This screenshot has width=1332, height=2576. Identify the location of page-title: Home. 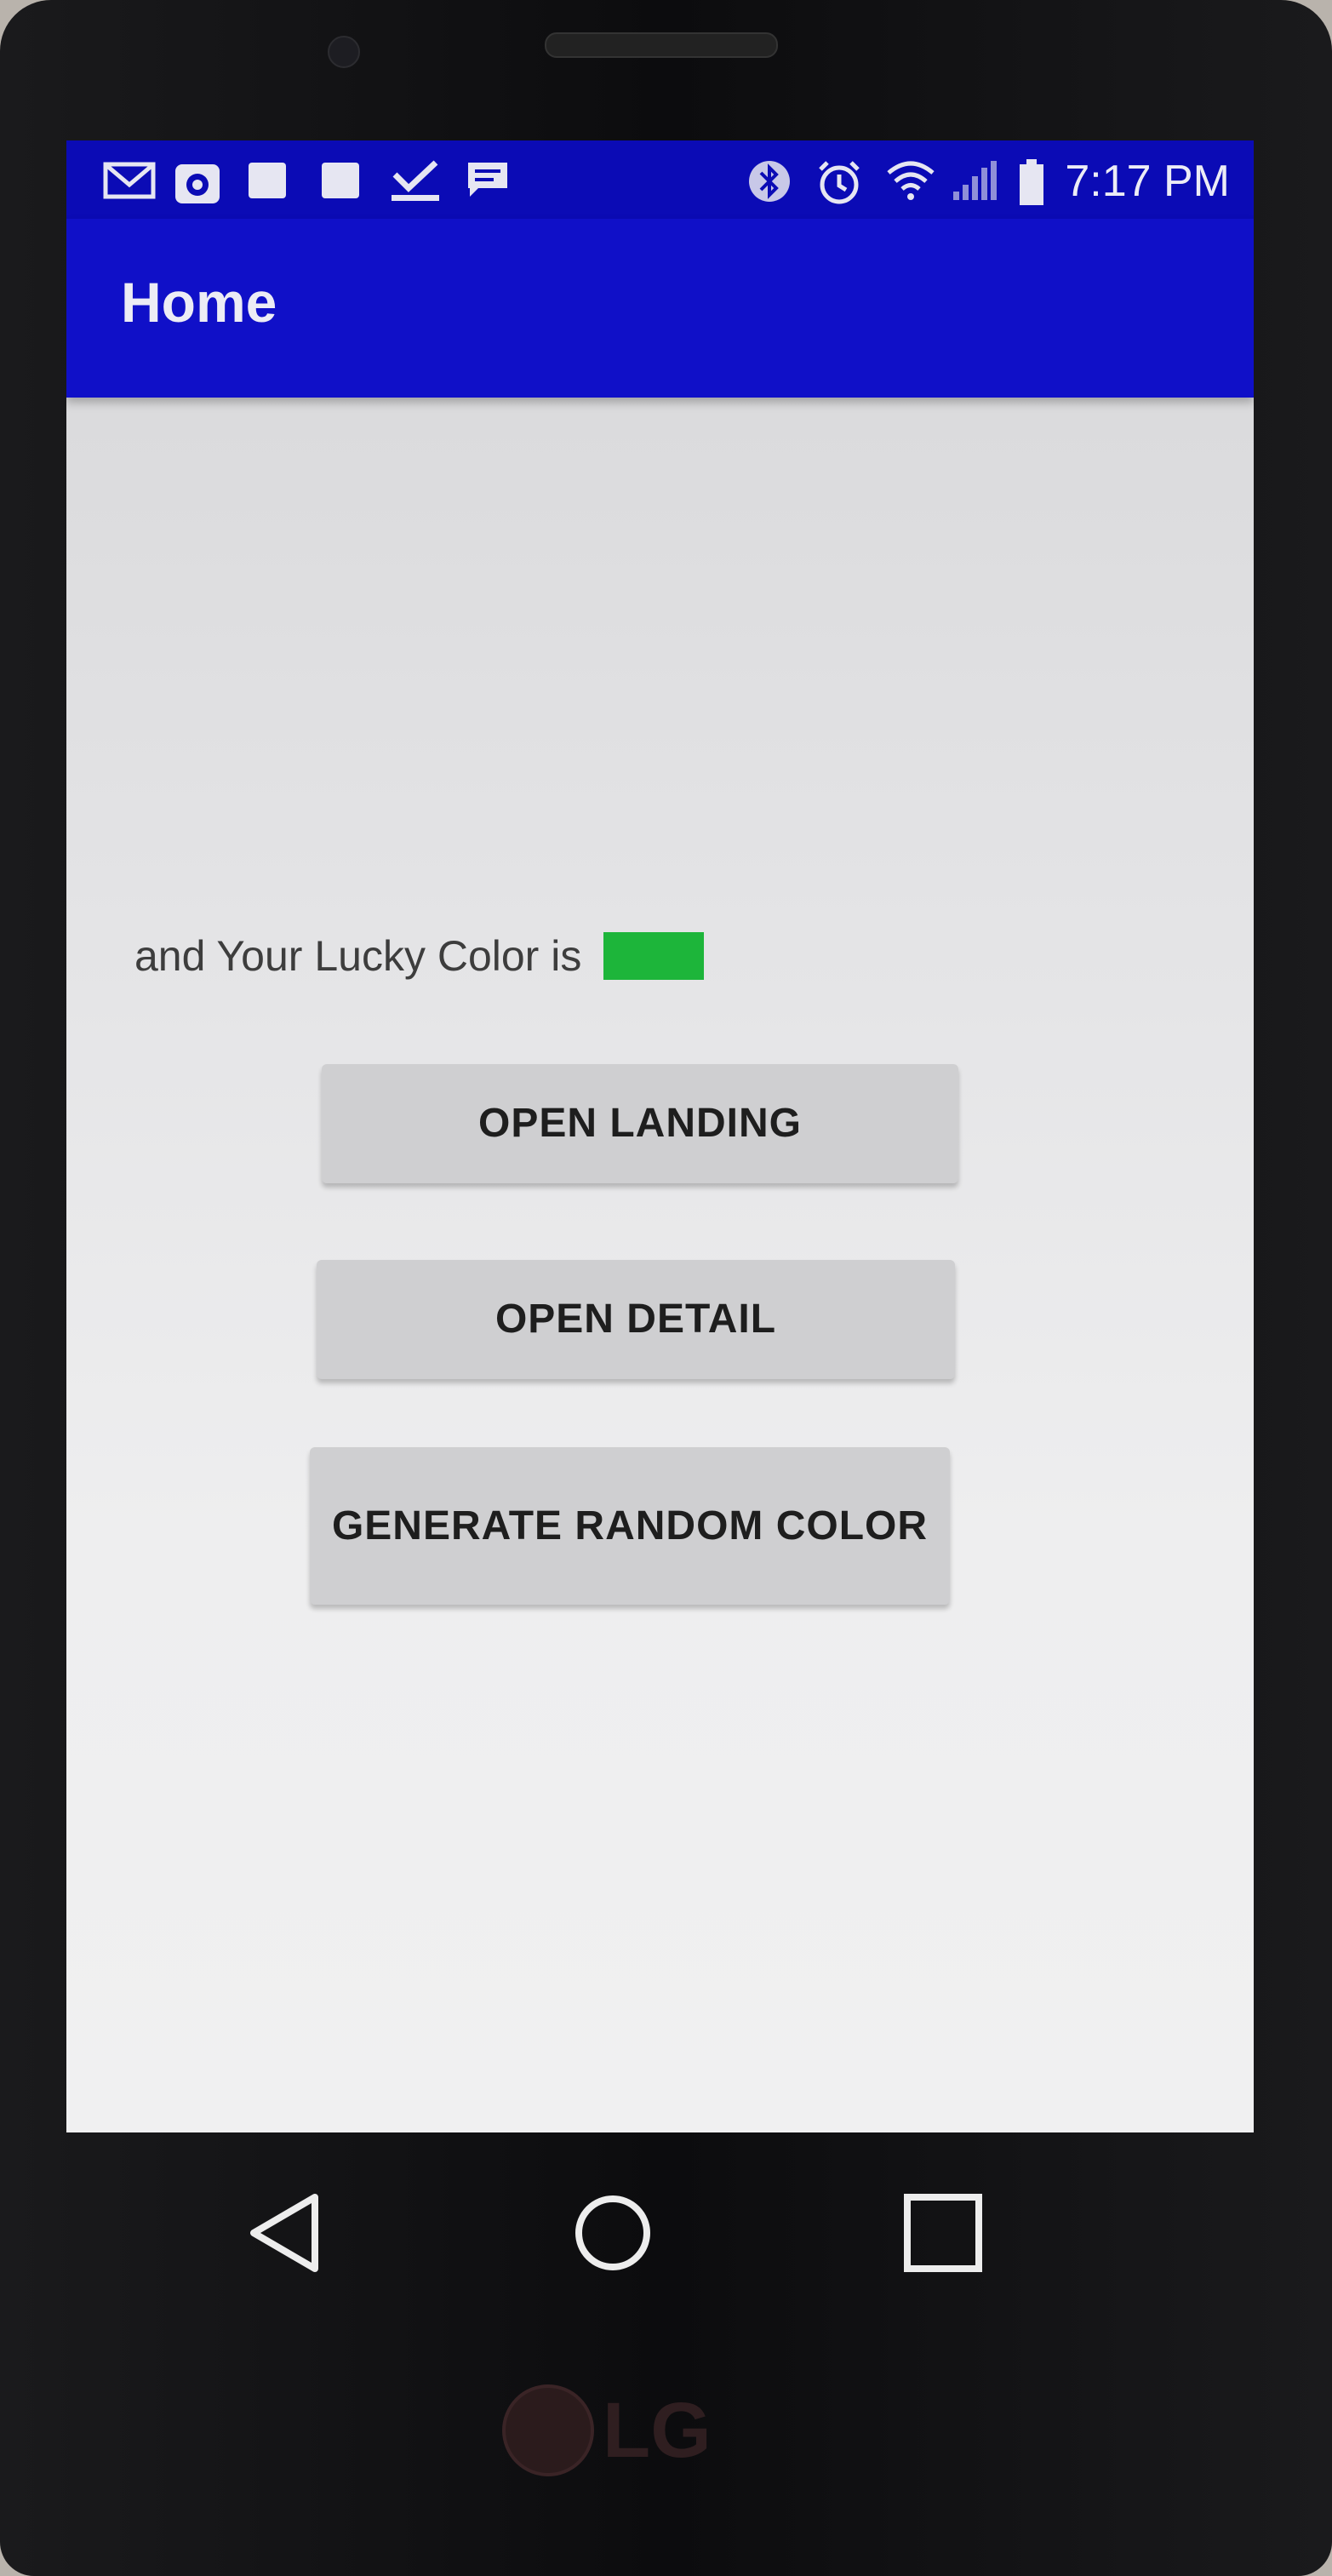
(199, 302).